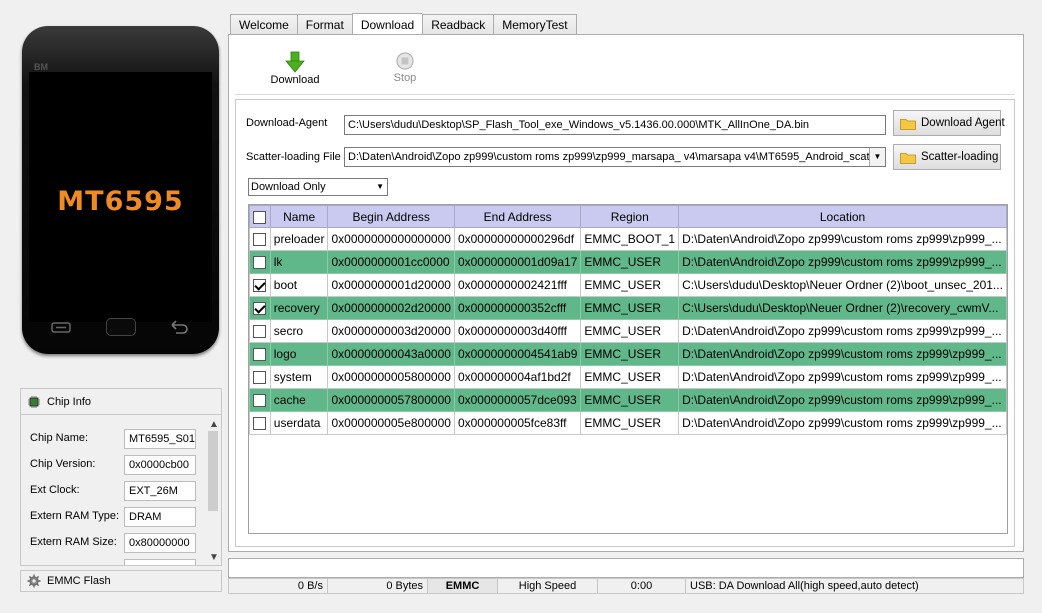 This screenshot has height=613, width=1042. I want to click on column-header: Begin Address, so click(391, 216).